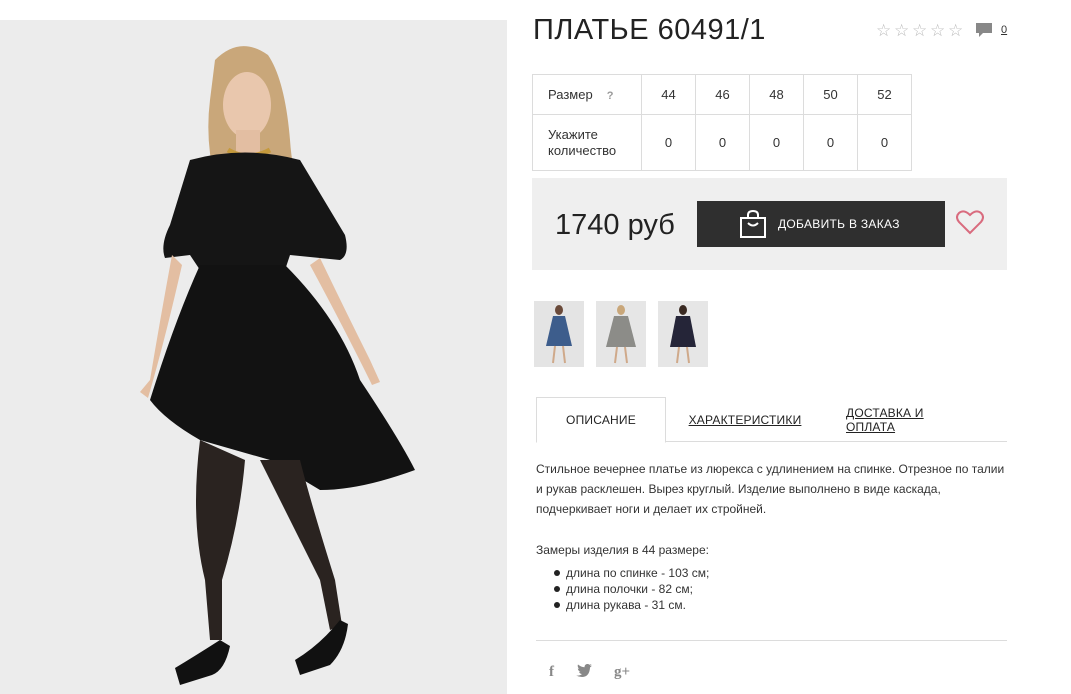 The width and height of the screenshot is (1071, 694). I want to click on quantity-label: Укажите количество, so click(582, 142).